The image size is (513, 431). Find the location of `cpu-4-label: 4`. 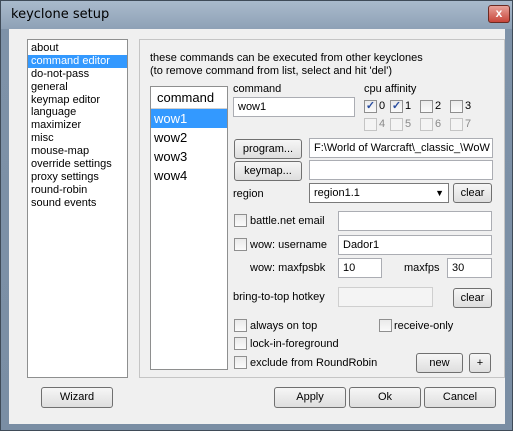

cpu-4-label: 4 is located at coordinates (382, 124).